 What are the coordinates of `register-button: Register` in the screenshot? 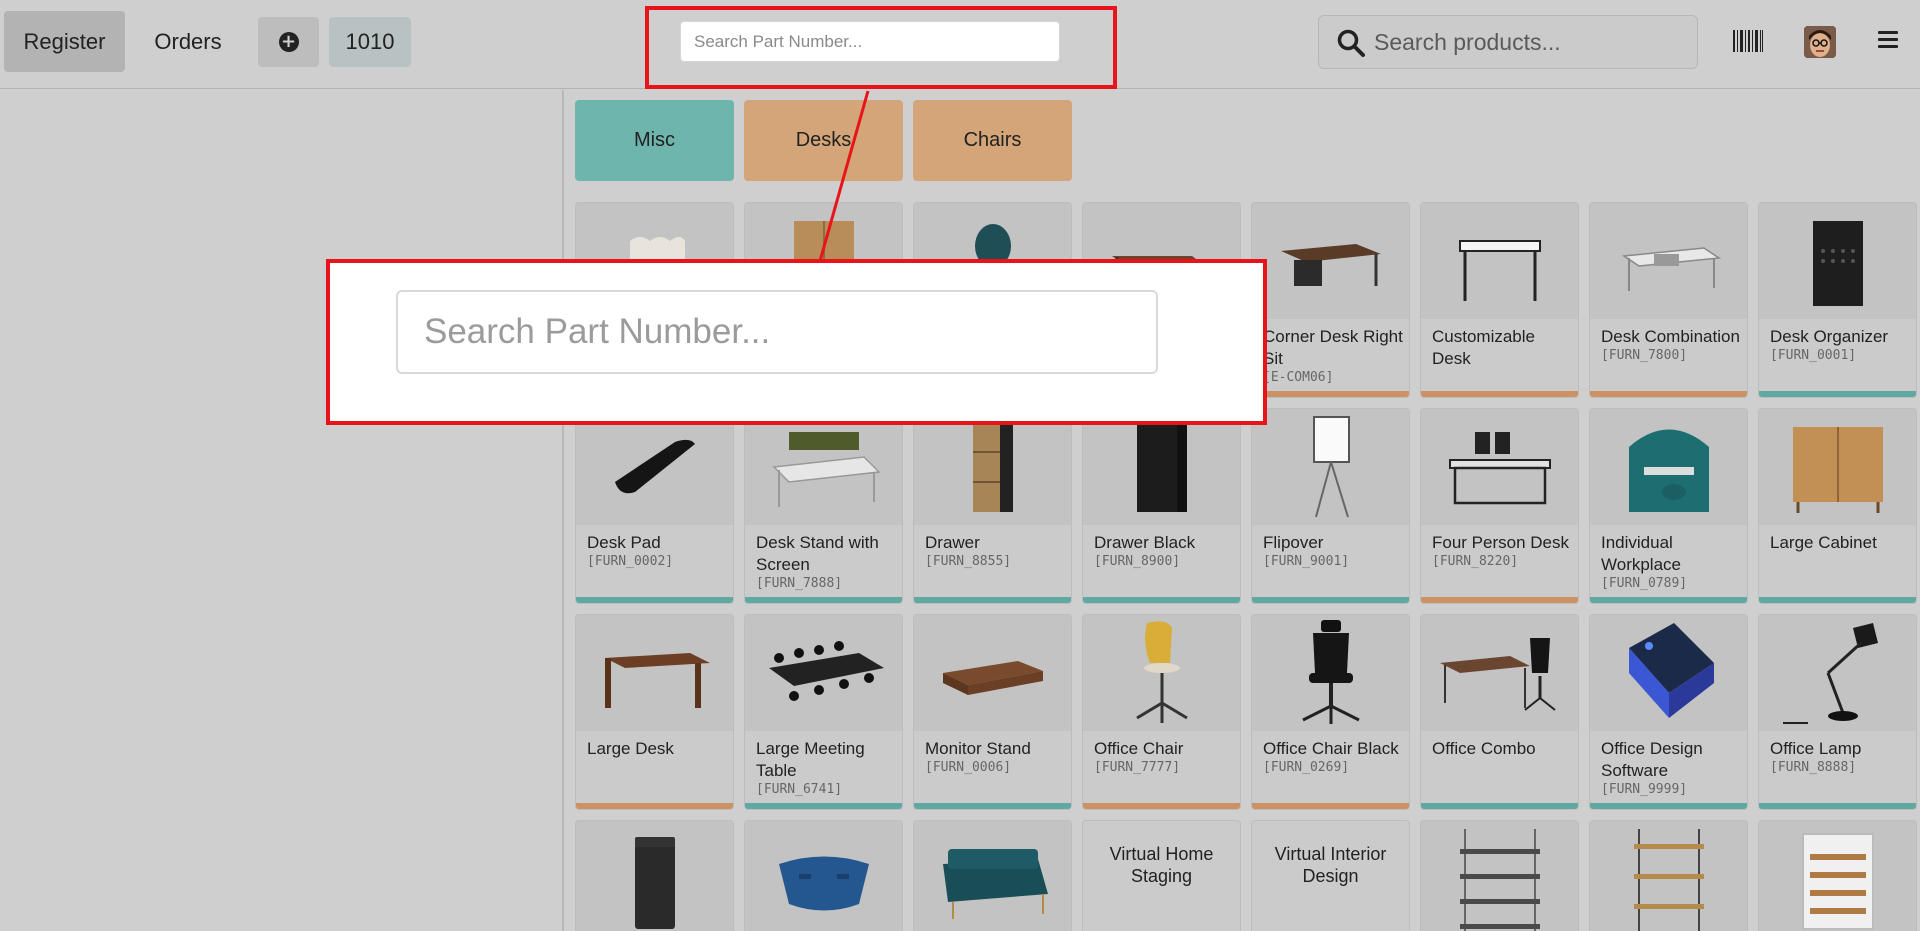 It's located at (64, 41).